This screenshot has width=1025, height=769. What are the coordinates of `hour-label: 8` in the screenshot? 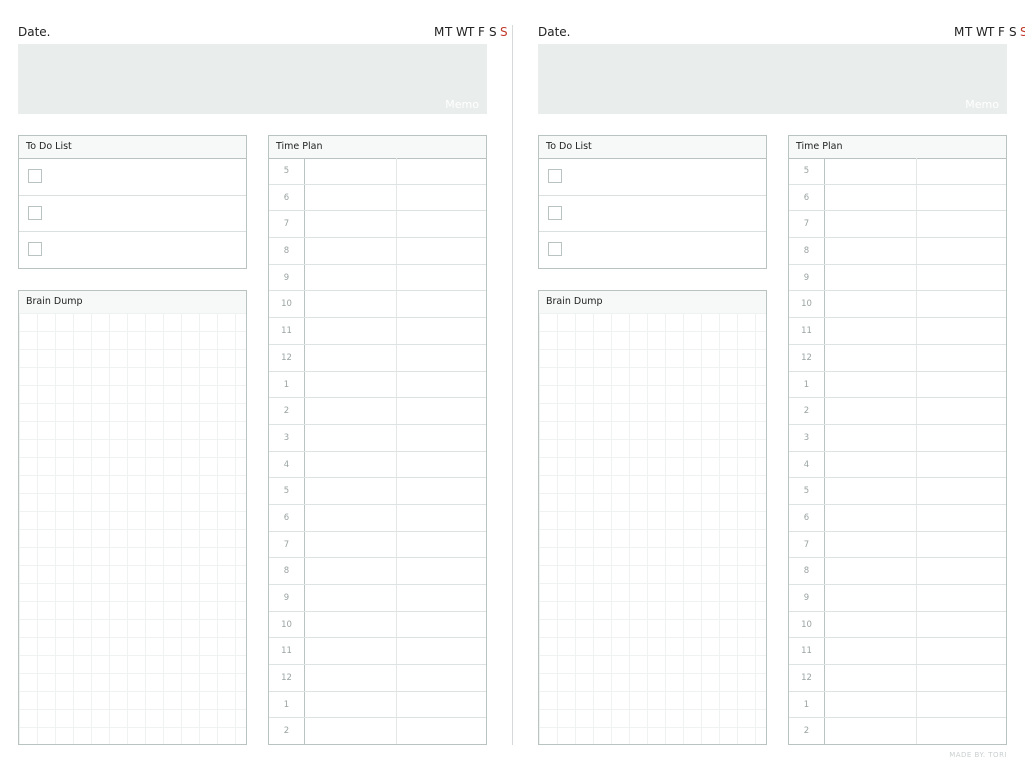 It's located at (807, 571).